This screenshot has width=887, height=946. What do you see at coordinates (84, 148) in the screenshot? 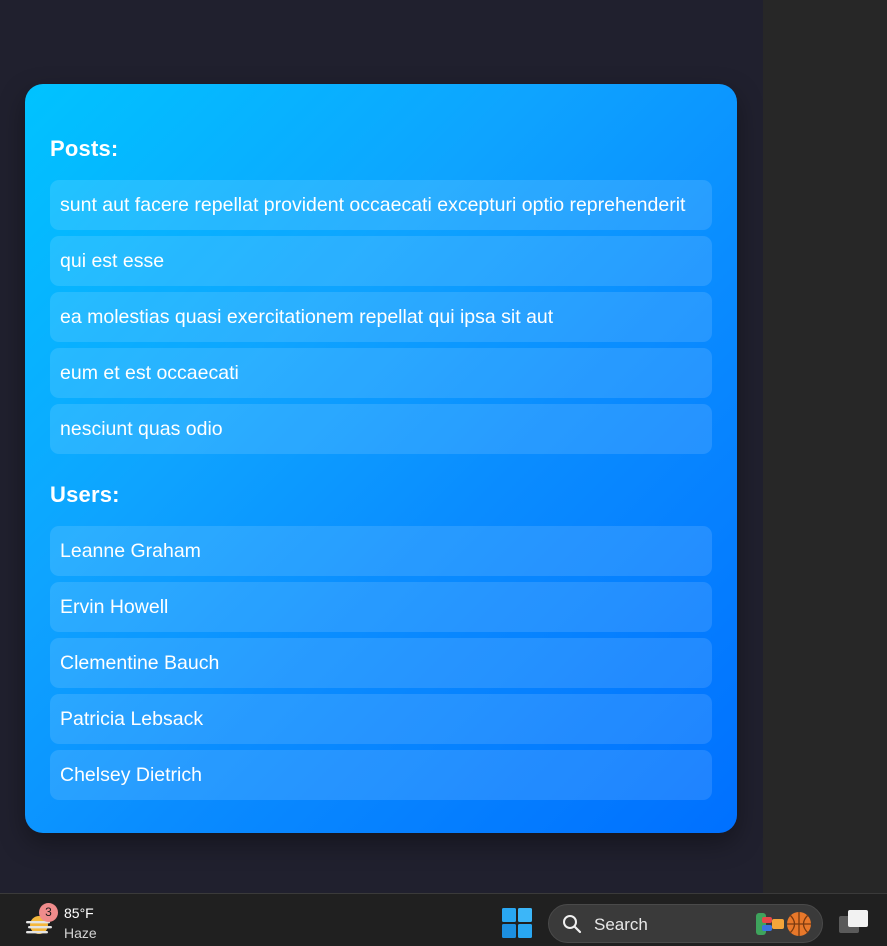
I see `posts-heading: Posts:` at bounding box center [84, 148].